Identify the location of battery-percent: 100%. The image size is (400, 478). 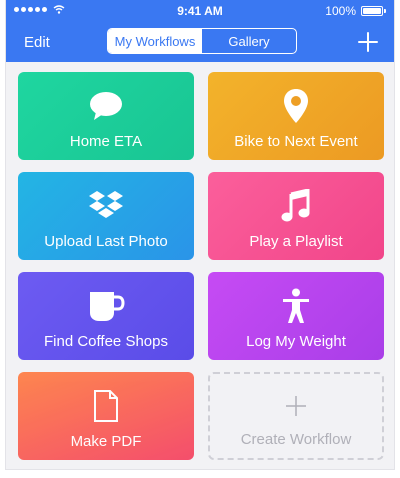
(340, 11).